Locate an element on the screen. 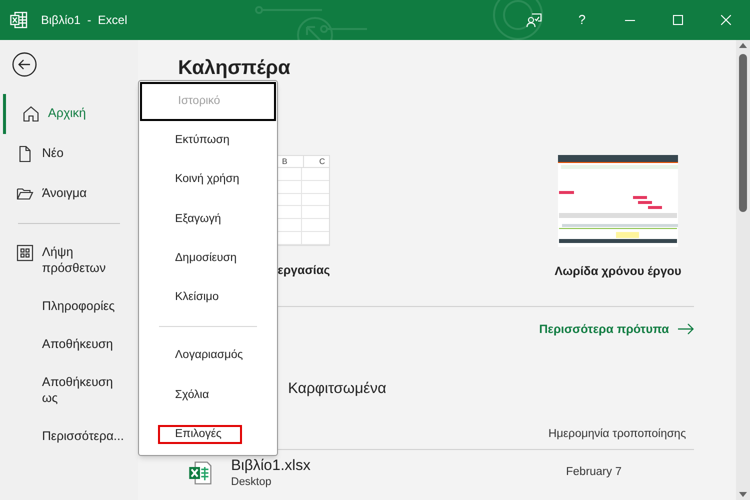 Image resolution: width=750 pixels, height=500 pixels. menu-item-label: Κοινή χρήση is located at coordinates (207, 180).